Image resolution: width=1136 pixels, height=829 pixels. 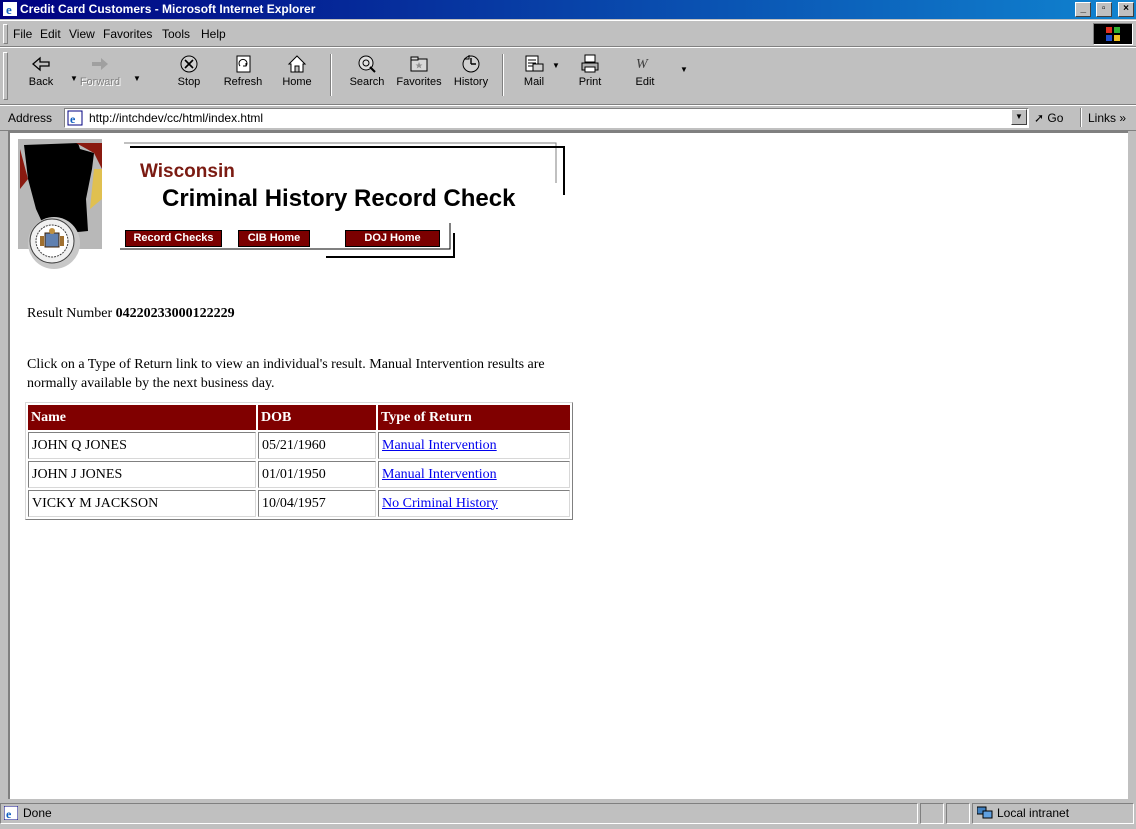 I want to click on menu-help: Help, so click(x=213, y=34).